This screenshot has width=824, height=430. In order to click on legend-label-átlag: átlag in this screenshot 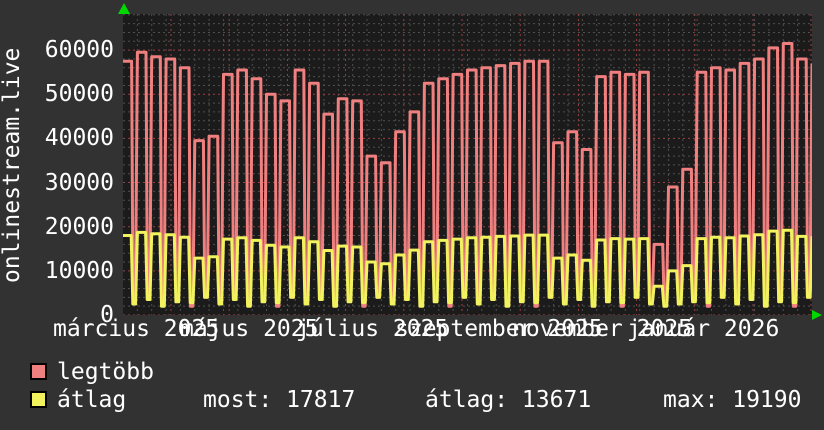, I will do `click(92, 400)`.